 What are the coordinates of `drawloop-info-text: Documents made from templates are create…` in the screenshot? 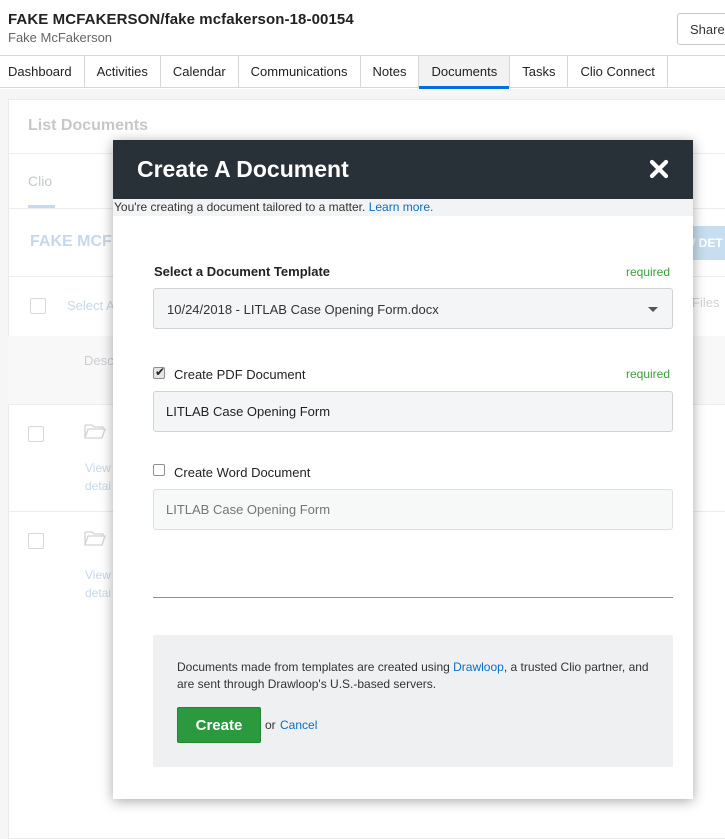 It's located at (417, 676).